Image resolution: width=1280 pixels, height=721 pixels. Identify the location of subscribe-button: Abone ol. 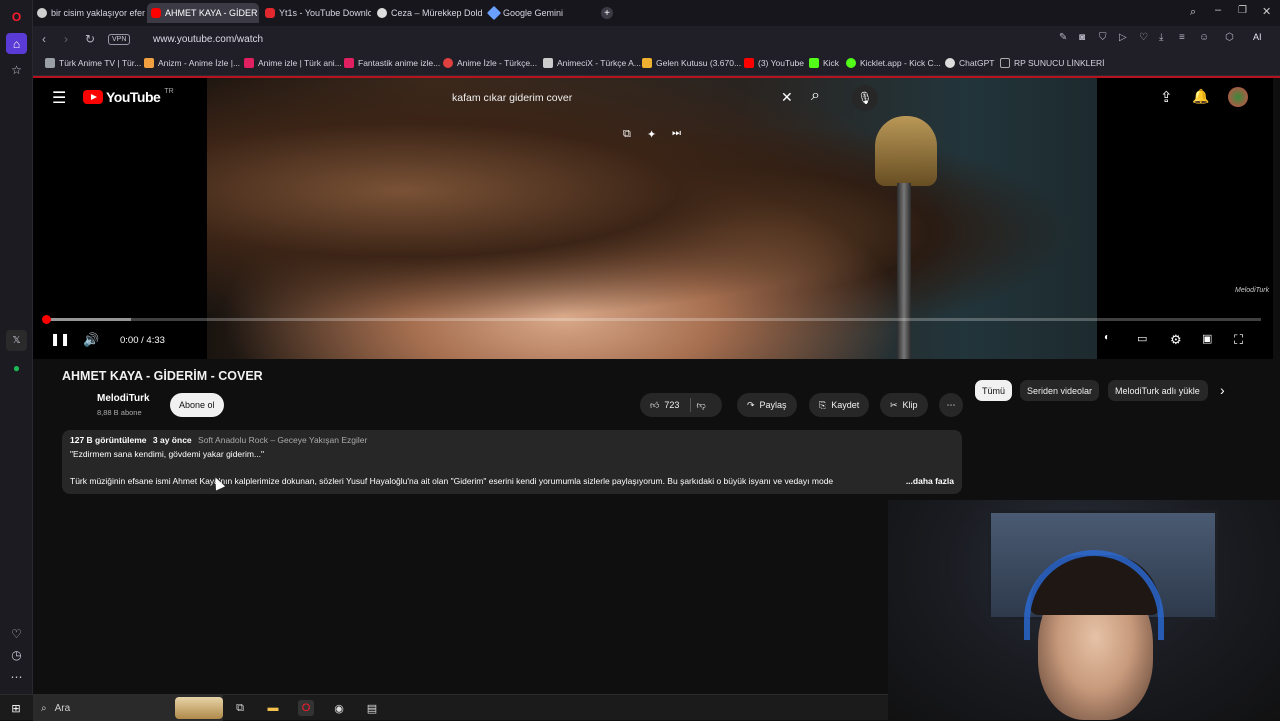
(197, 405).